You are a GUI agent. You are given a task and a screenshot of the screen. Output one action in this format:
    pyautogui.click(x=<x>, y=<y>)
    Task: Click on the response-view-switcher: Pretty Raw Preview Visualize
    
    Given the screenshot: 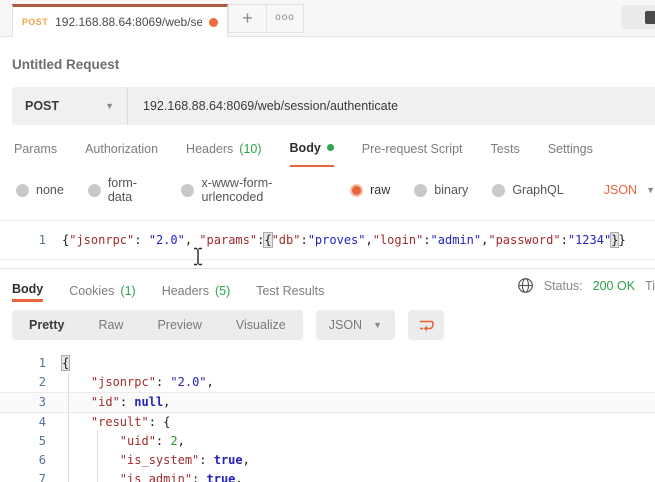 What is the action you would take?
    pyautogui.click(x=157, y=325)
    